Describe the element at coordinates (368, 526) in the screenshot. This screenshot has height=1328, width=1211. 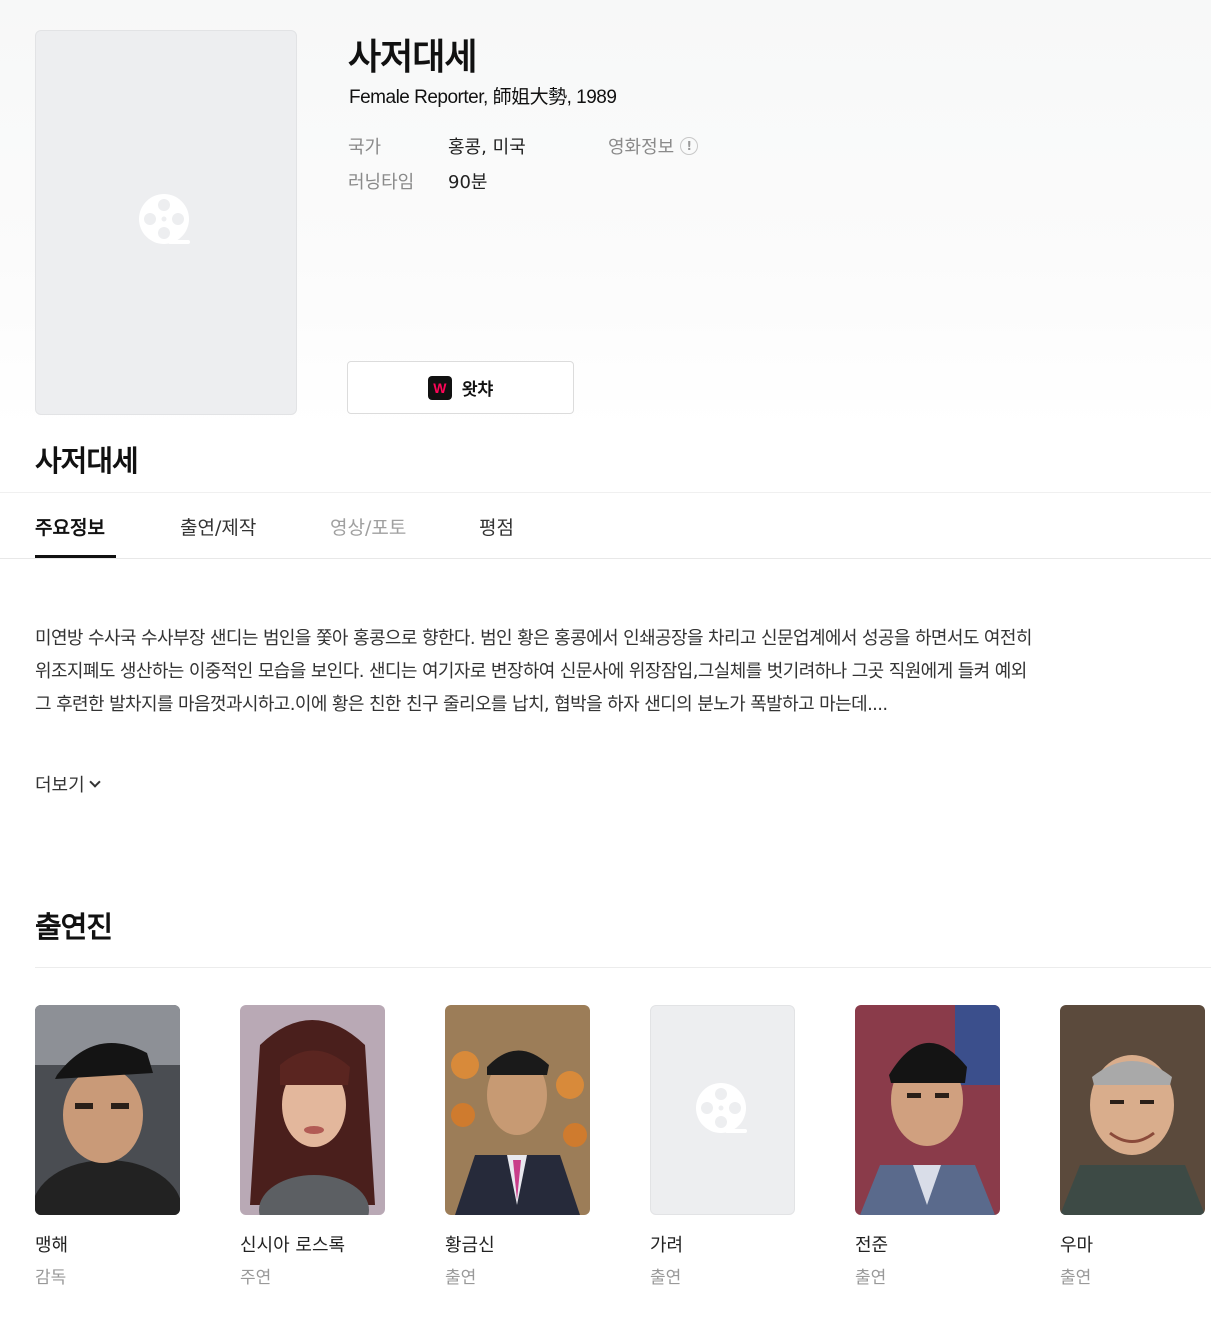
I see `tab-video-photo: 영상/포토` at that location.